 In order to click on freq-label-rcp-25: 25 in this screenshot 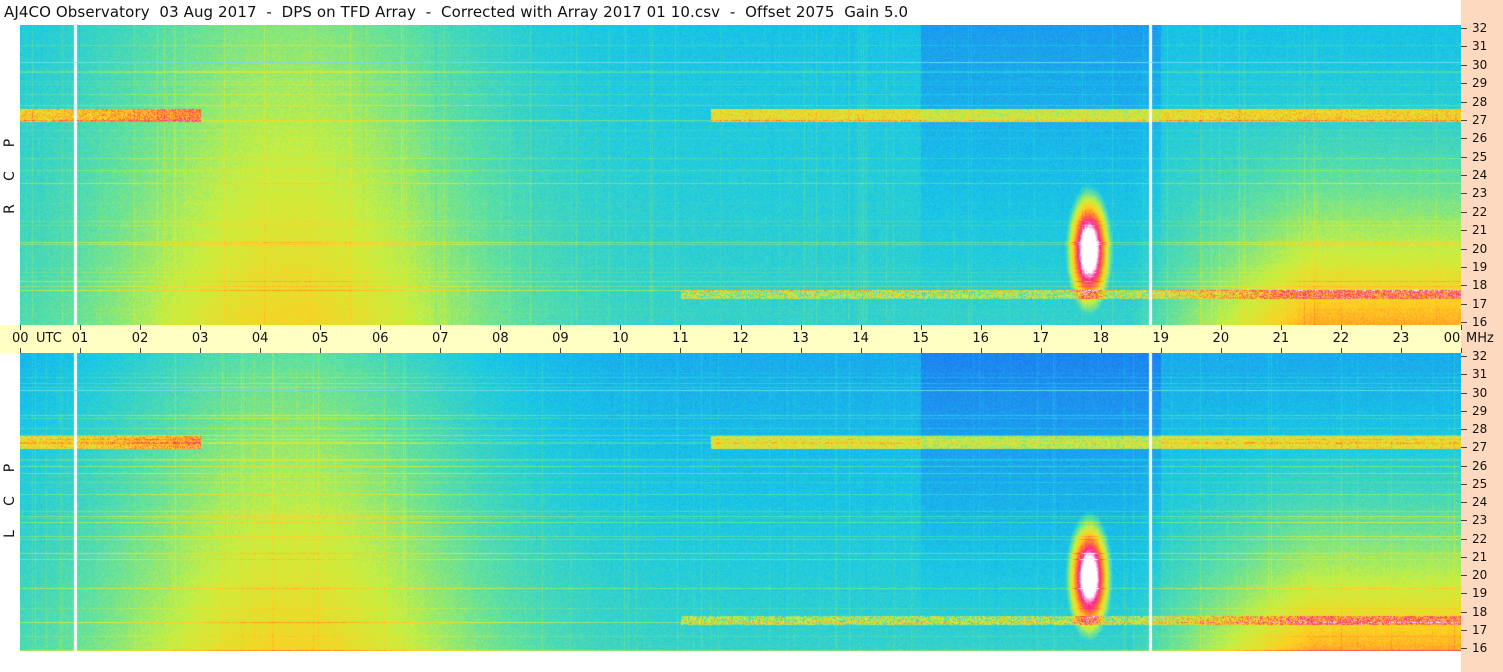, I will do `click(1480, 156)`.